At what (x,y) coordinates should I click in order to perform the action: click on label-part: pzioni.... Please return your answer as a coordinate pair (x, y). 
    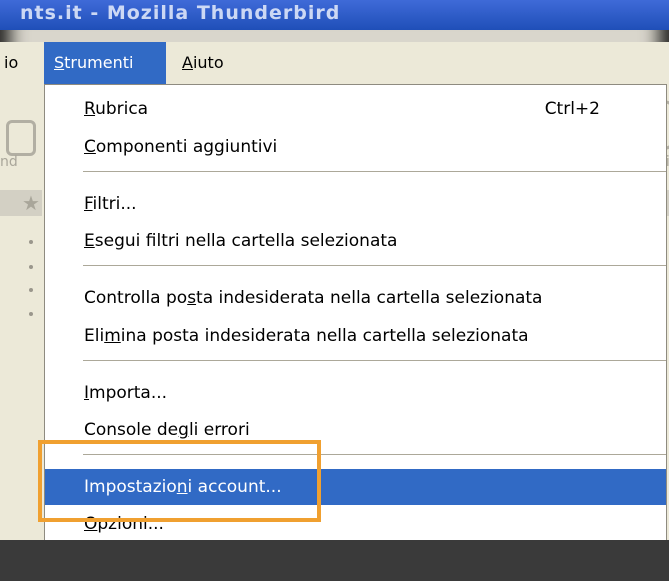
    Looking at the image, I should click on (130, 524).